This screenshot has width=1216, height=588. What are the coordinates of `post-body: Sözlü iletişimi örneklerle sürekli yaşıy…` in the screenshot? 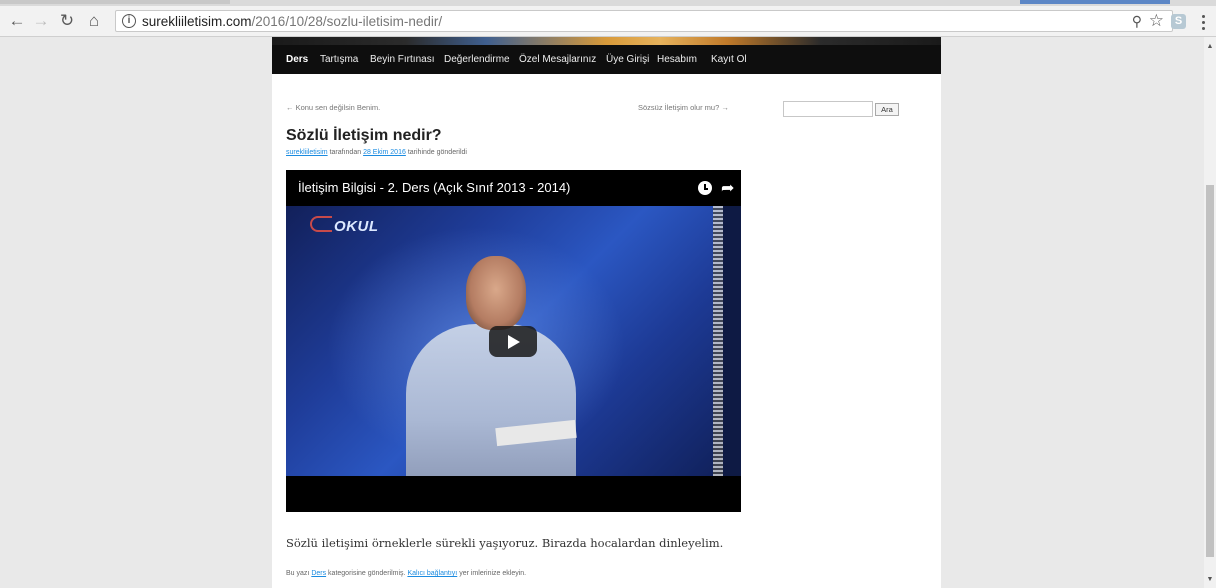 It's located at (505, 543).